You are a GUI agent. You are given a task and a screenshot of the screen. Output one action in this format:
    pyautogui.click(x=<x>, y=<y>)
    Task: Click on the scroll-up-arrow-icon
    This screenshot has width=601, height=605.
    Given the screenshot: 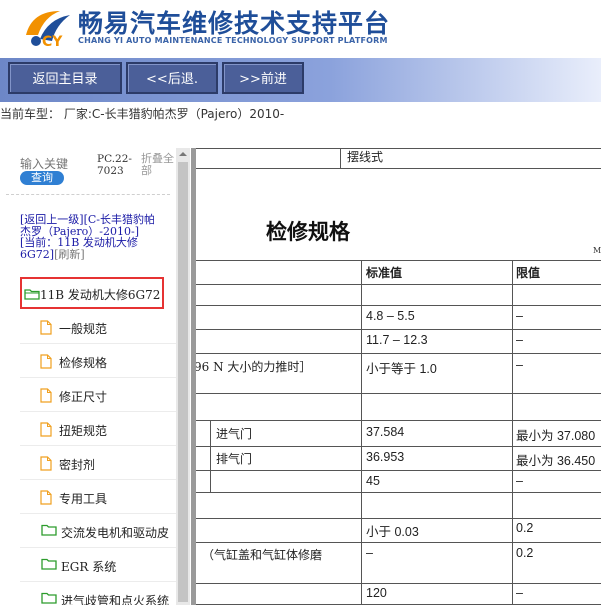 What is the action you would take?
    pyautogui.click(x=183, y=154)
    